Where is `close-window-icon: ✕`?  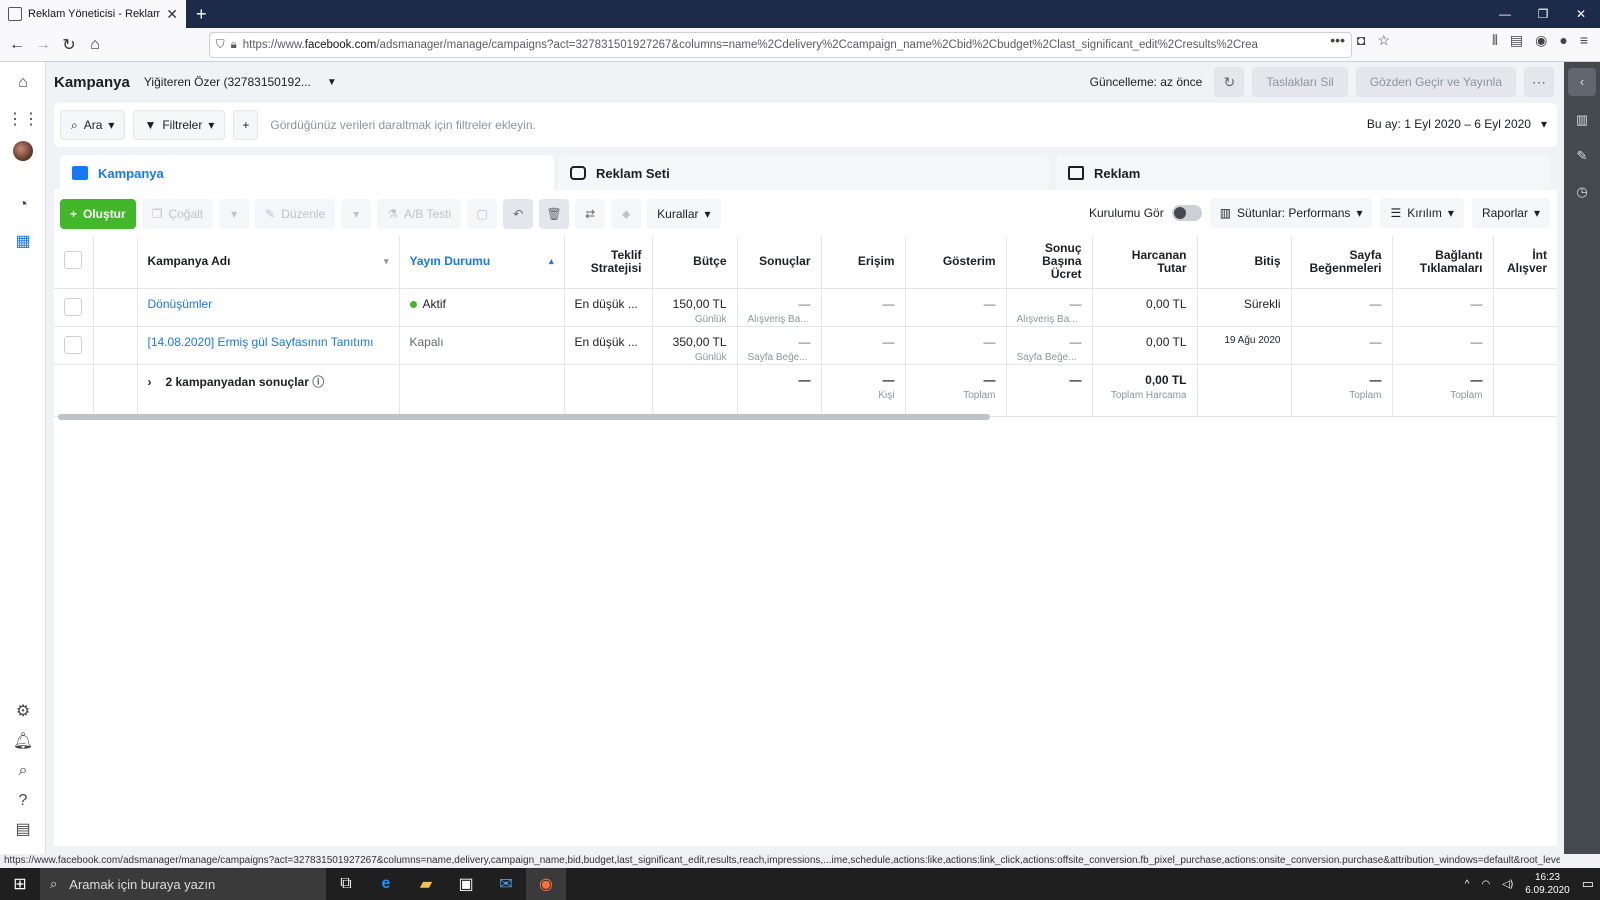 close-window-icon: ✕ is located at coordinates (1581, 14).